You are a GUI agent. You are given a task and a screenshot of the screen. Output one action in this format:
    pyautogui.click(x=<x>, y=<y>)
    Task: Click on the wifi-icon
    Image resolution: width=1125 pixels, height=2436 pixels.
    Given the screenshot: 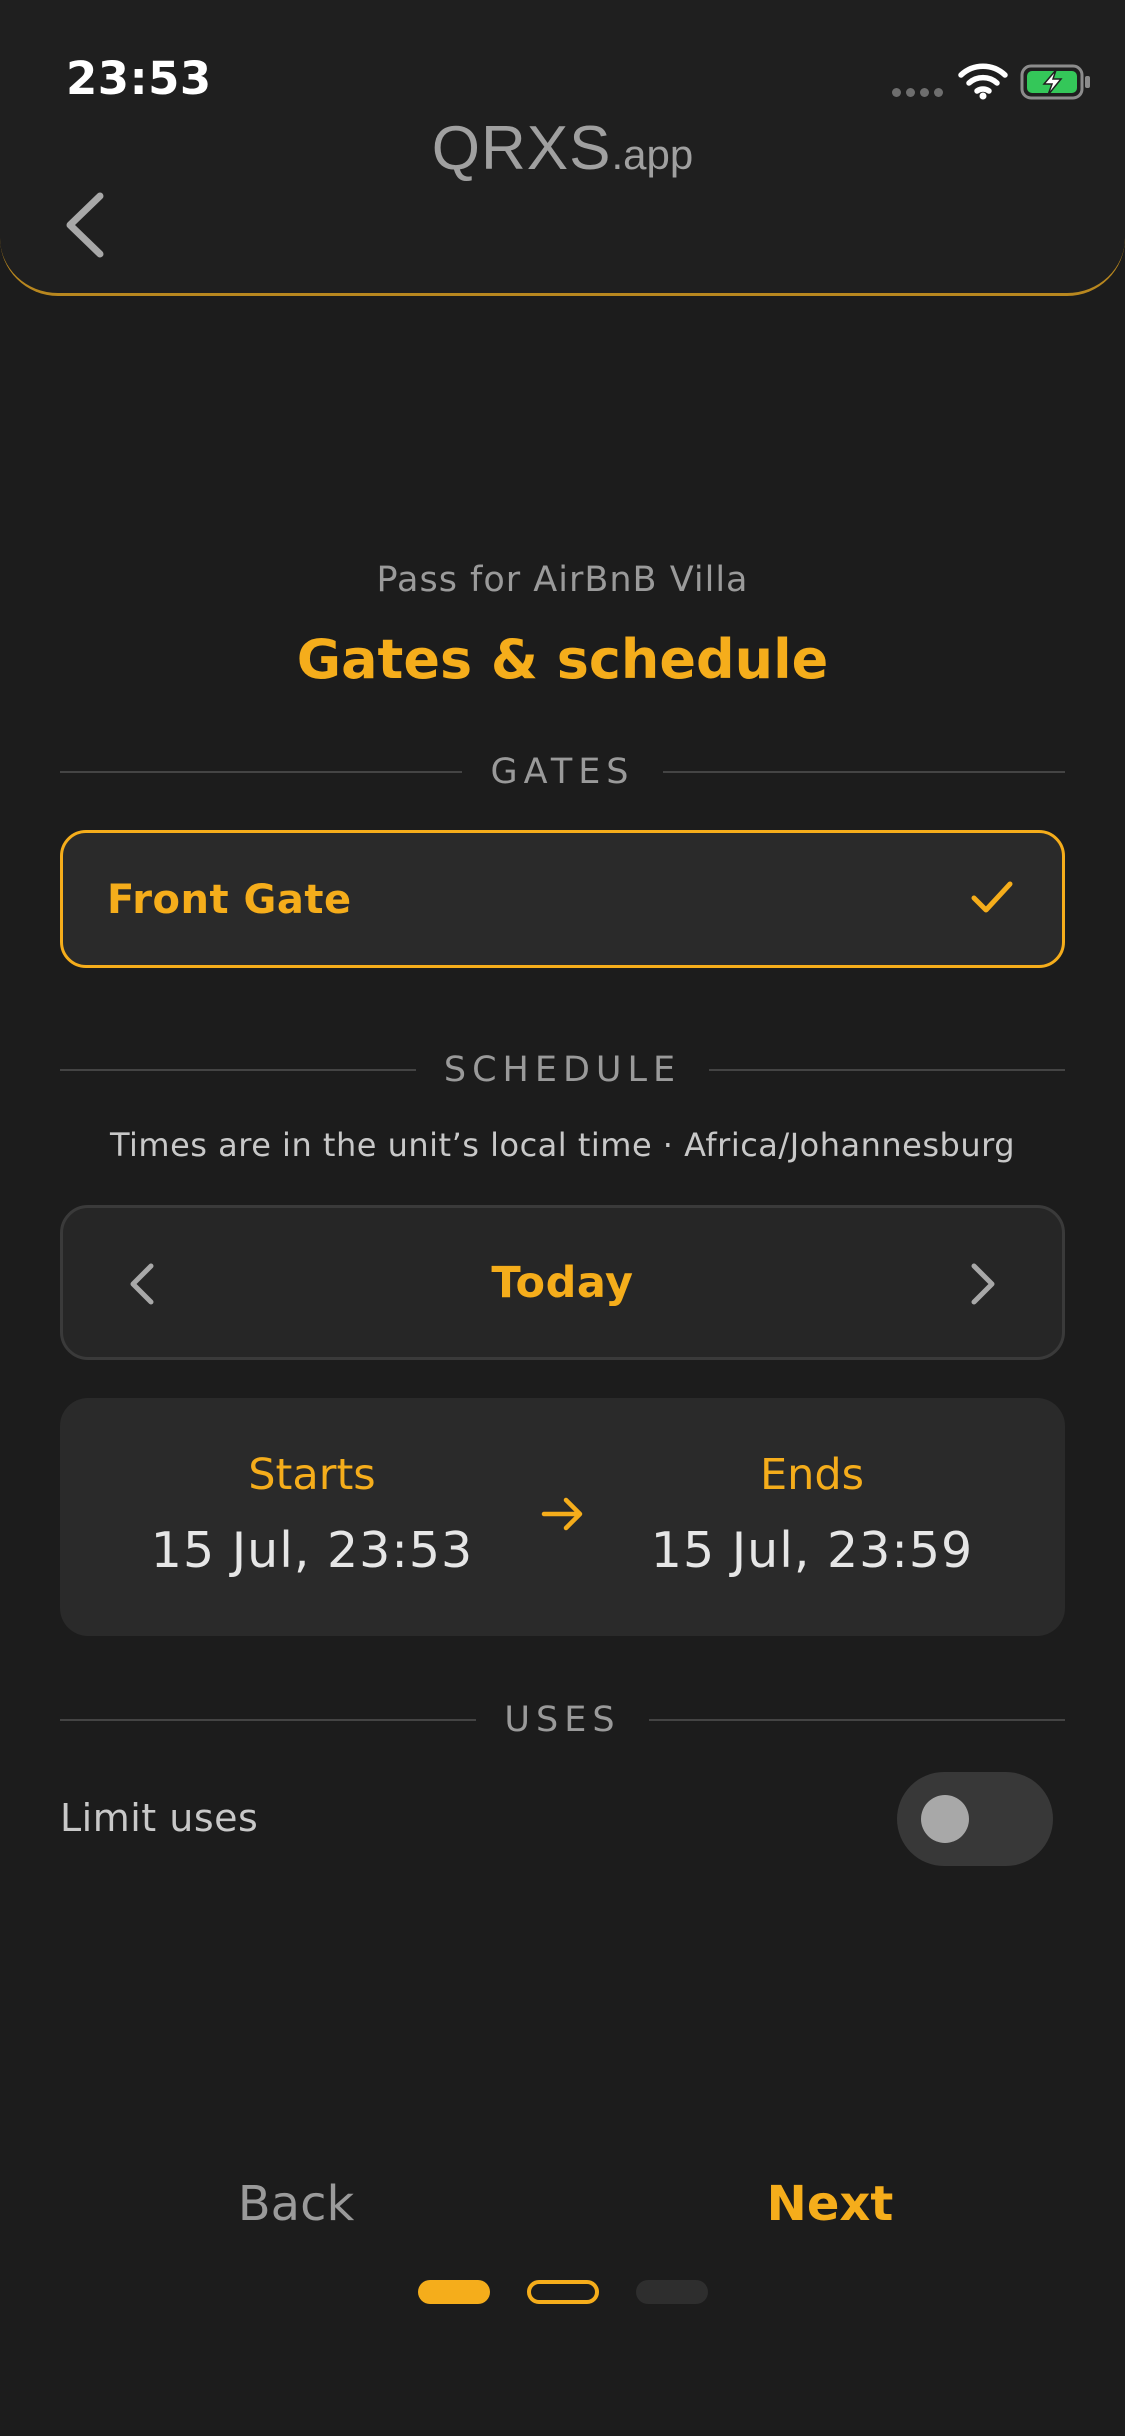 What is the action you would take?
    pyautogui.click(x=983, y=81)
    